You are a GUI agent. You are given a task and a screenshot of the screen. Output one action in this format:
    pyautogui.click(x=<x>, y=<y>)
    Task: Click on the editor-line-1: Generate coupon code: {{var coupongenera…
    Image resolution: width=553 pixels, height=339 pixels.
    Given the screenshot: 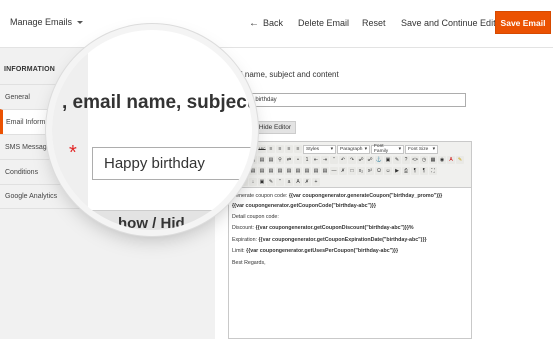 What is the action you would take?
    pyautogui.click(x=337, y=196)
    